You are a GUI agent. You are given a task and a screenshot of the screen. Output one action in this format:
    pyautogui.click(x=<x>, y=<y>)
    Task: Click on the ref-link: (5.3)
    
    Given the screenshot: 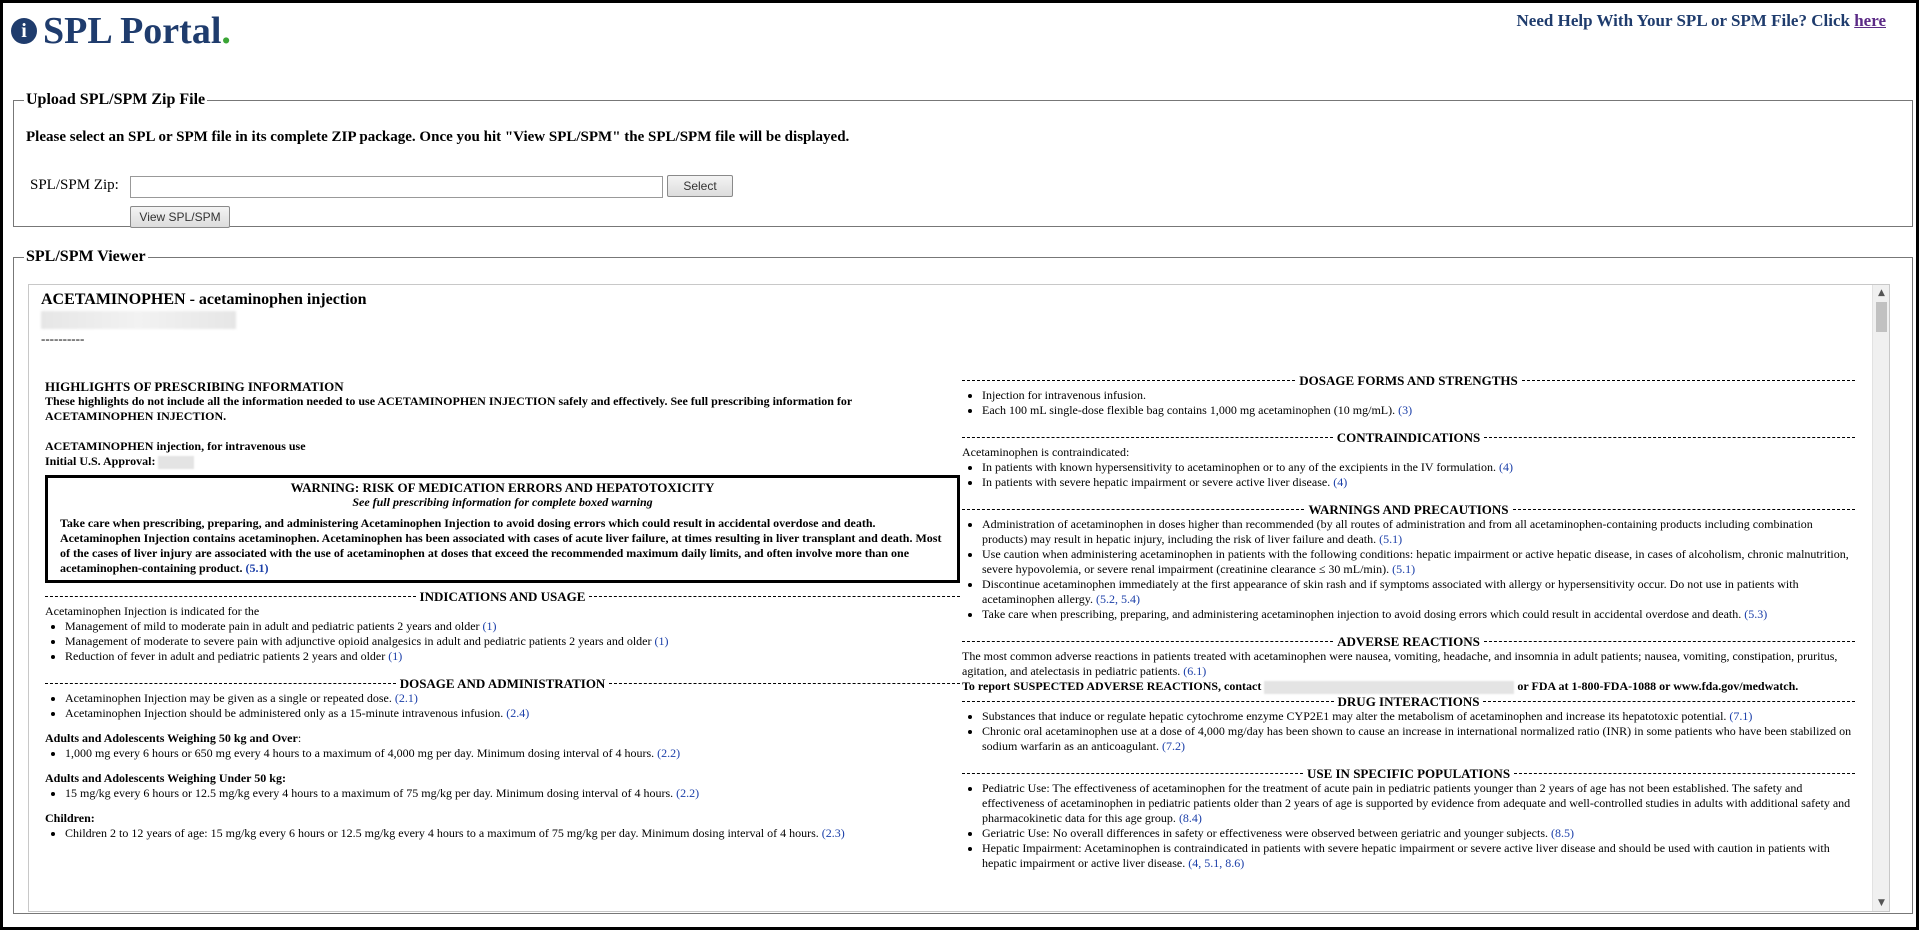 What is the action you would take?
    pyautogui.click(x=1755, y=614)
    